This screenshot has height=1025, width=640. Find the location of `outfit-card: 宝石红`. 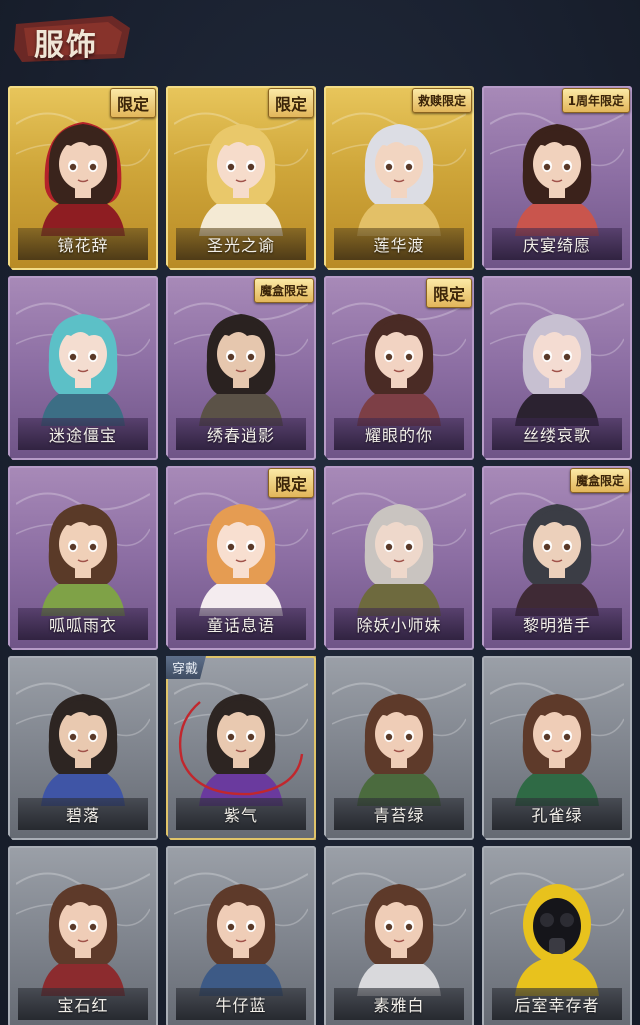

outfit-card: 宝石红 is located at coordinates (83, 935).